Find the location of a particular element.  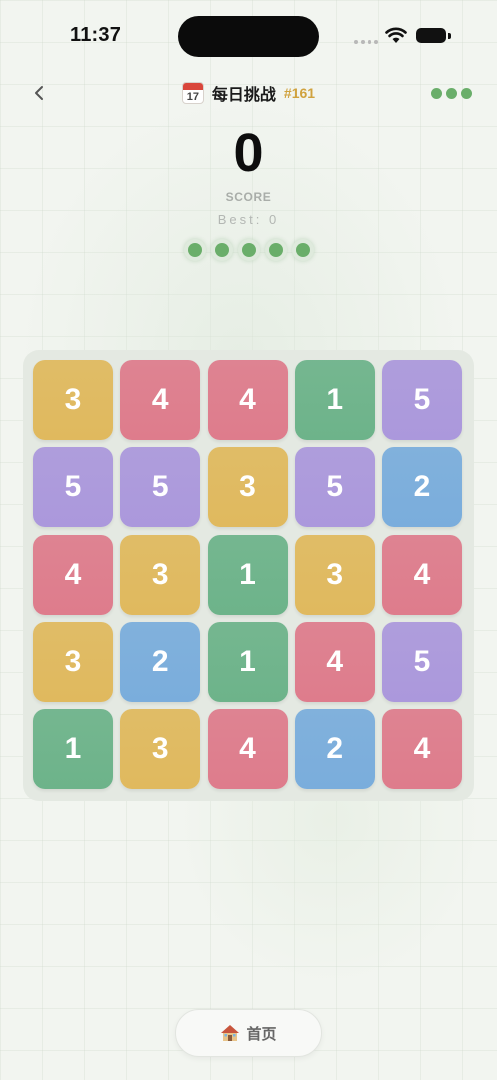

score-label: SCORE is located at coordinates (248, 197).